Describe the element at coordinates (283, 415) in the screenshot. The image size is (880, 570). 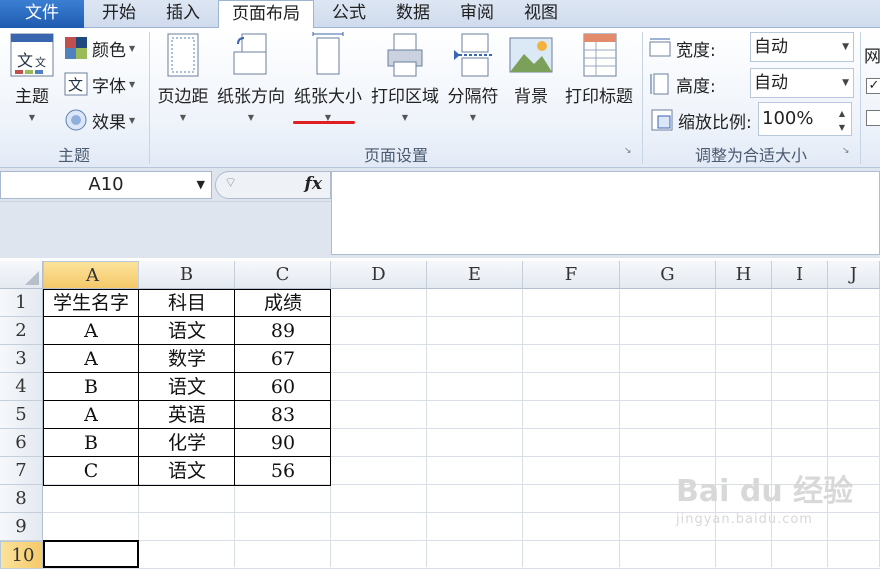
I see `cell-c5: 83` at that location.